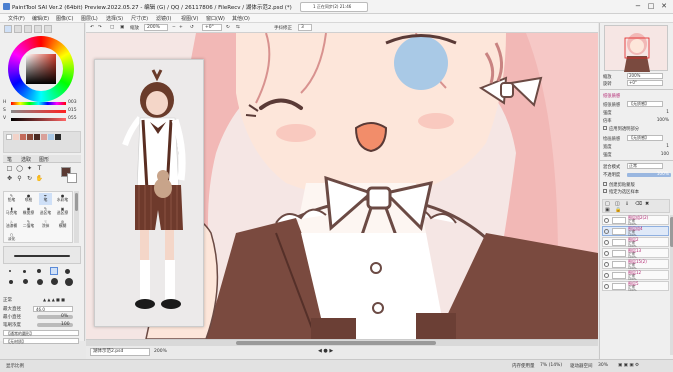 This screenshot has height=372, width=673. Describe the element at coordinates (667, 146) in the screenshot. I see `effect-width-value: 1` at that location.